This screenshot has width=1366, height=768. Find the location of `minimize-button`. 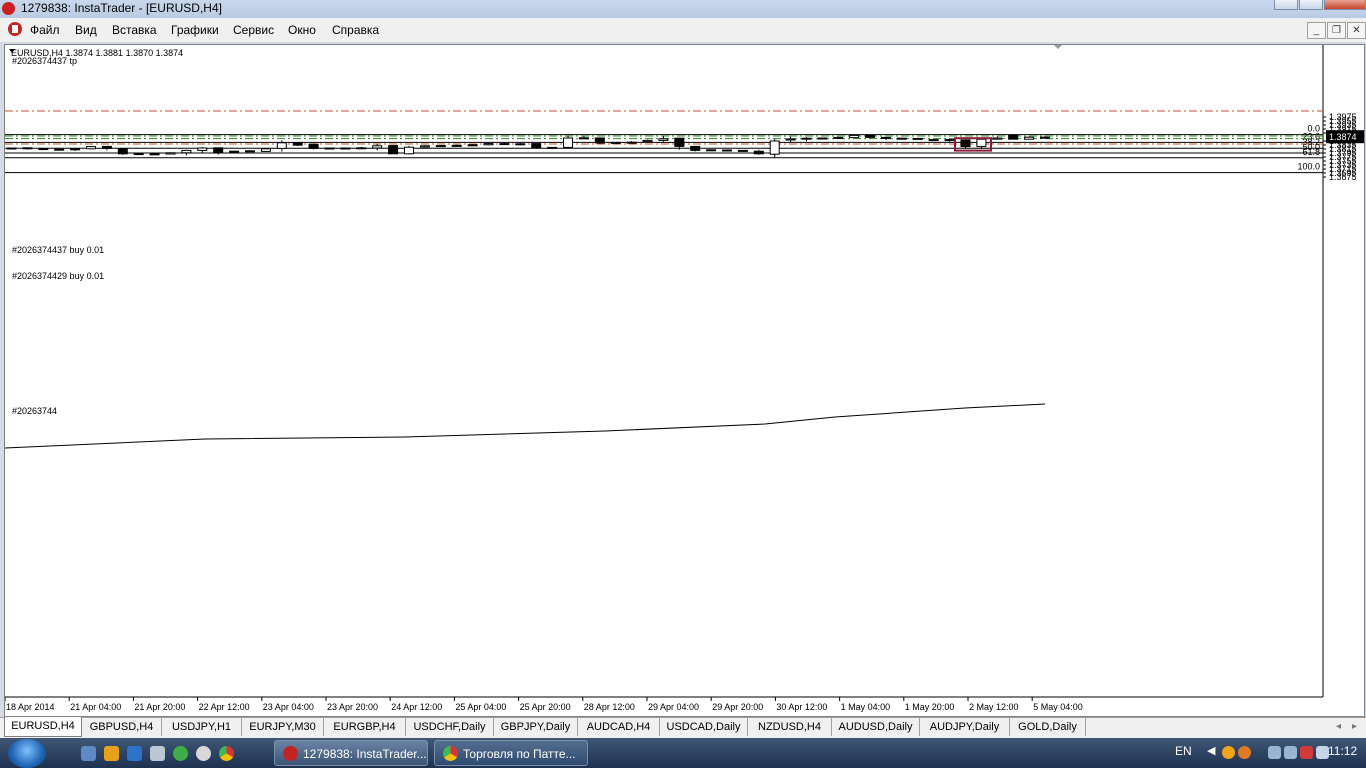

minimize-button is located at coordinates (1286, 5).